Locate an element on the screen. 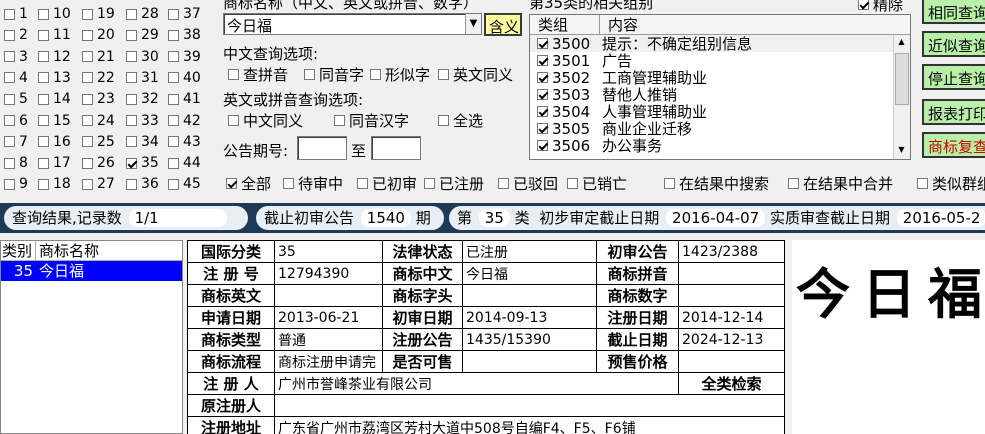 This screenshot has height=434, width=985. class-checkbox-34: 34 is located at coordinates (142, 142).